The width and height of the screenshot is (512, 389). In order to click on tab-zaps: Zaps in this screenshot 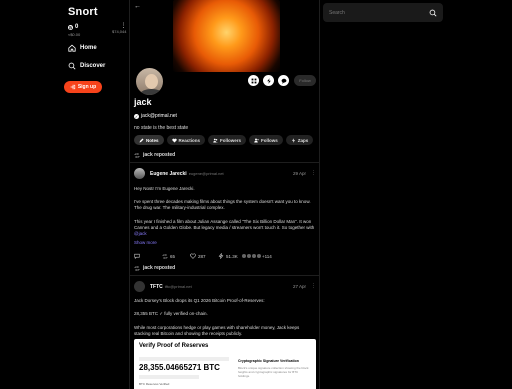, I will do `click(299, 140)`.